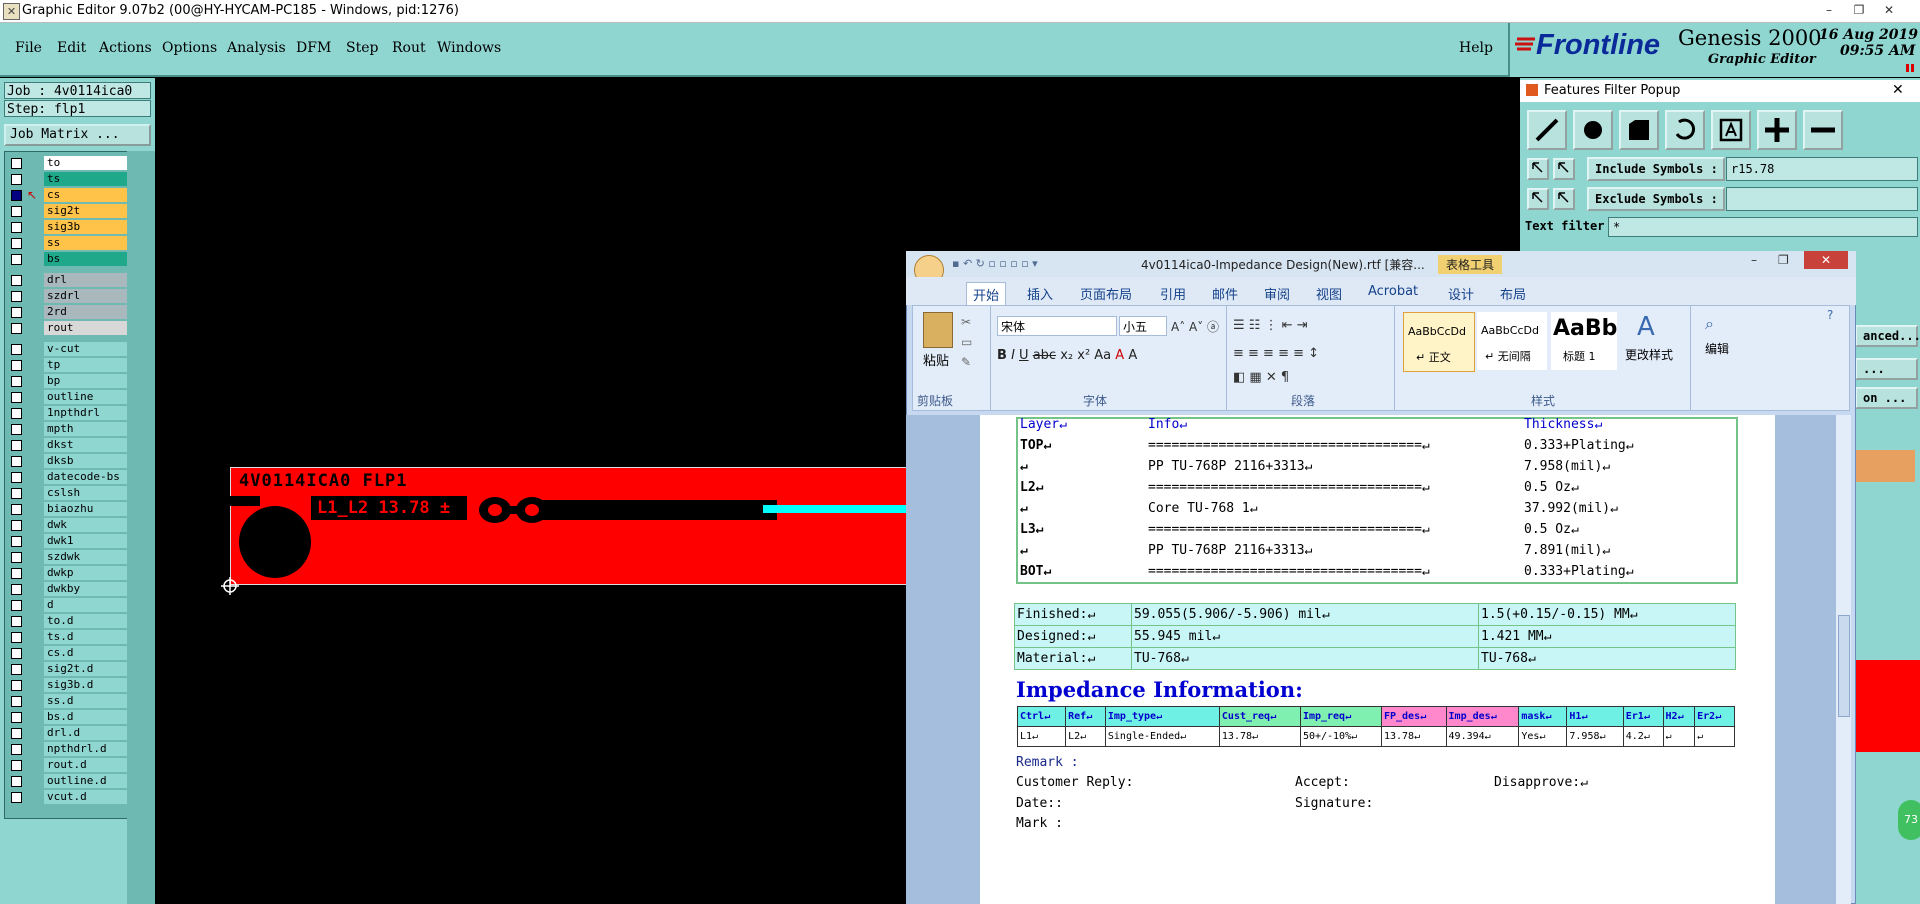 This screenshot has width=1920, height=904. Describe the element at coordinates (86, 397) in the screenshot. I see `layer-name: outline` at that location.